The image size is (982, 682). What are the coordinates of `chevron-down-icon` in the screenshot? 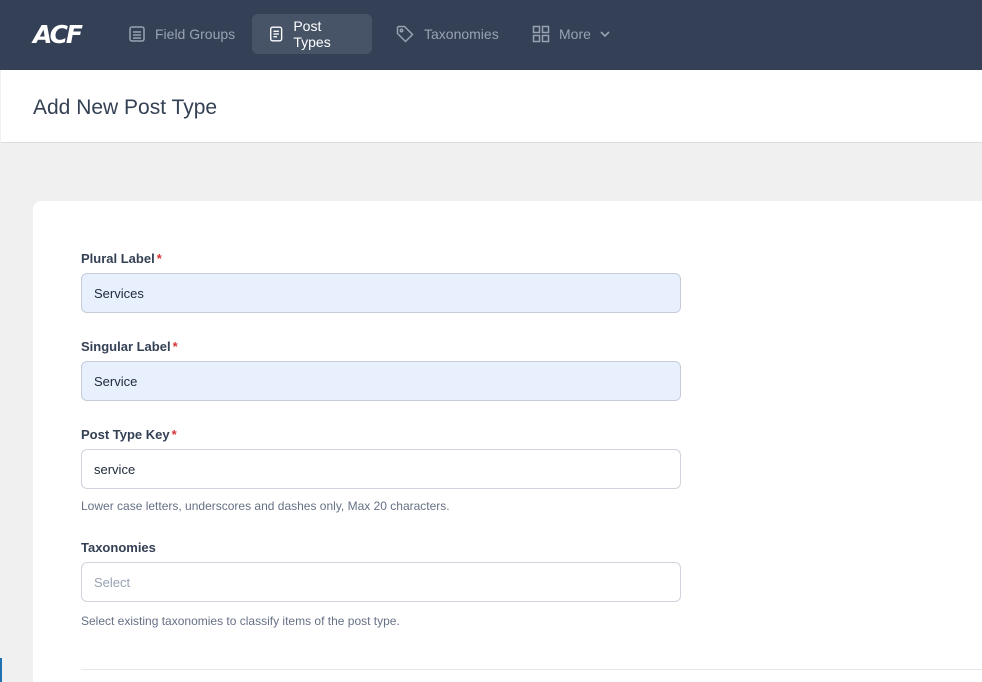 It's located at (605, 34).